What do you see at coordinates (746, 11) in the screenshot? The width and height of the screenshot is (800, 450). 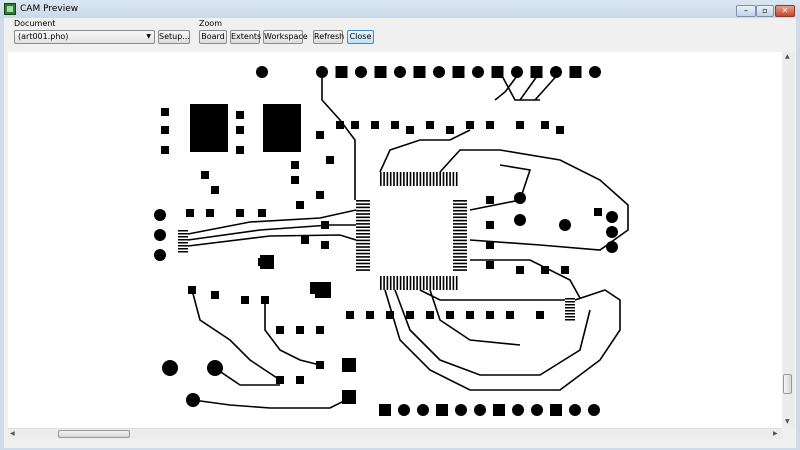 I see `minimize-button: –` at bounding box center [746, 11].